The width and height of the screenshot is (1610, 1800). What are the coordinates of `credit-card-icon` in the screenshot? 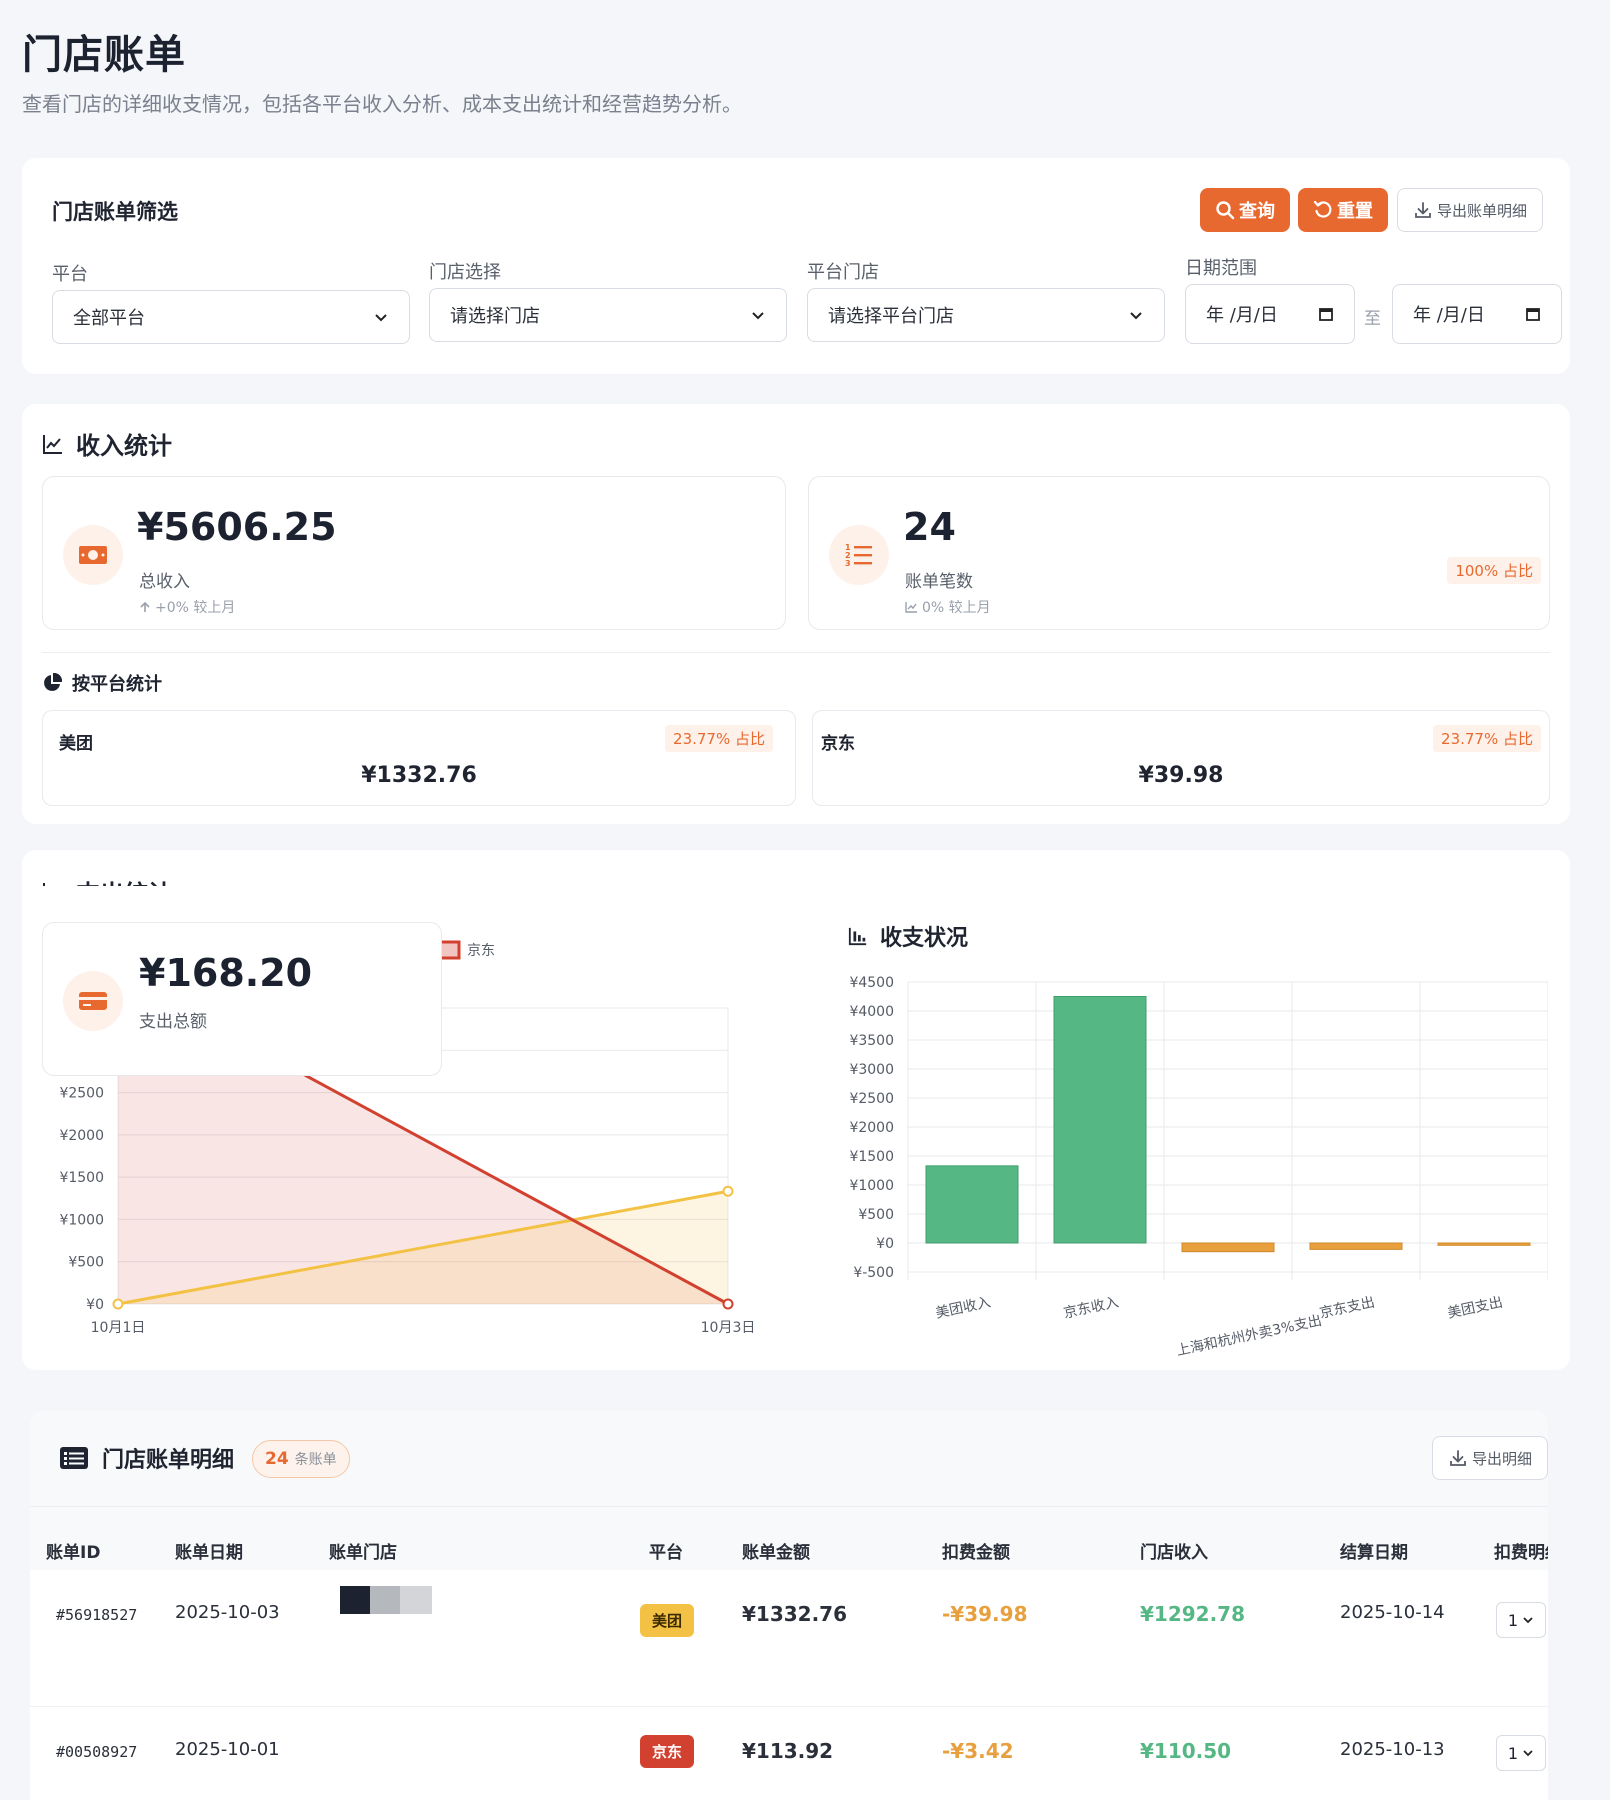 It's located at (93, 1001).